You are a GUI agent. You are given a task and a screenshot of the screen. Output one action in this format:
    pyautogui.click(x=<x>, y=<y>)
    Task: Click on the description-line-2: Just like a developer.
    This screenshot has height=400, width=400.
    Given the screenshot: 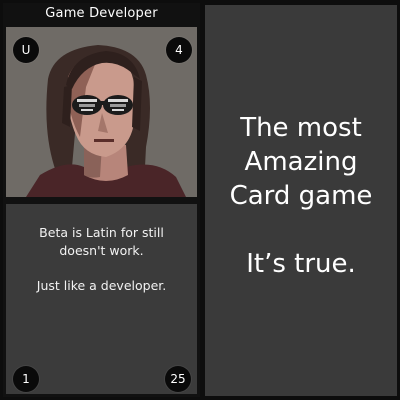 What is the action you would take?
    pyautogui.click(x=101, y=285)
    